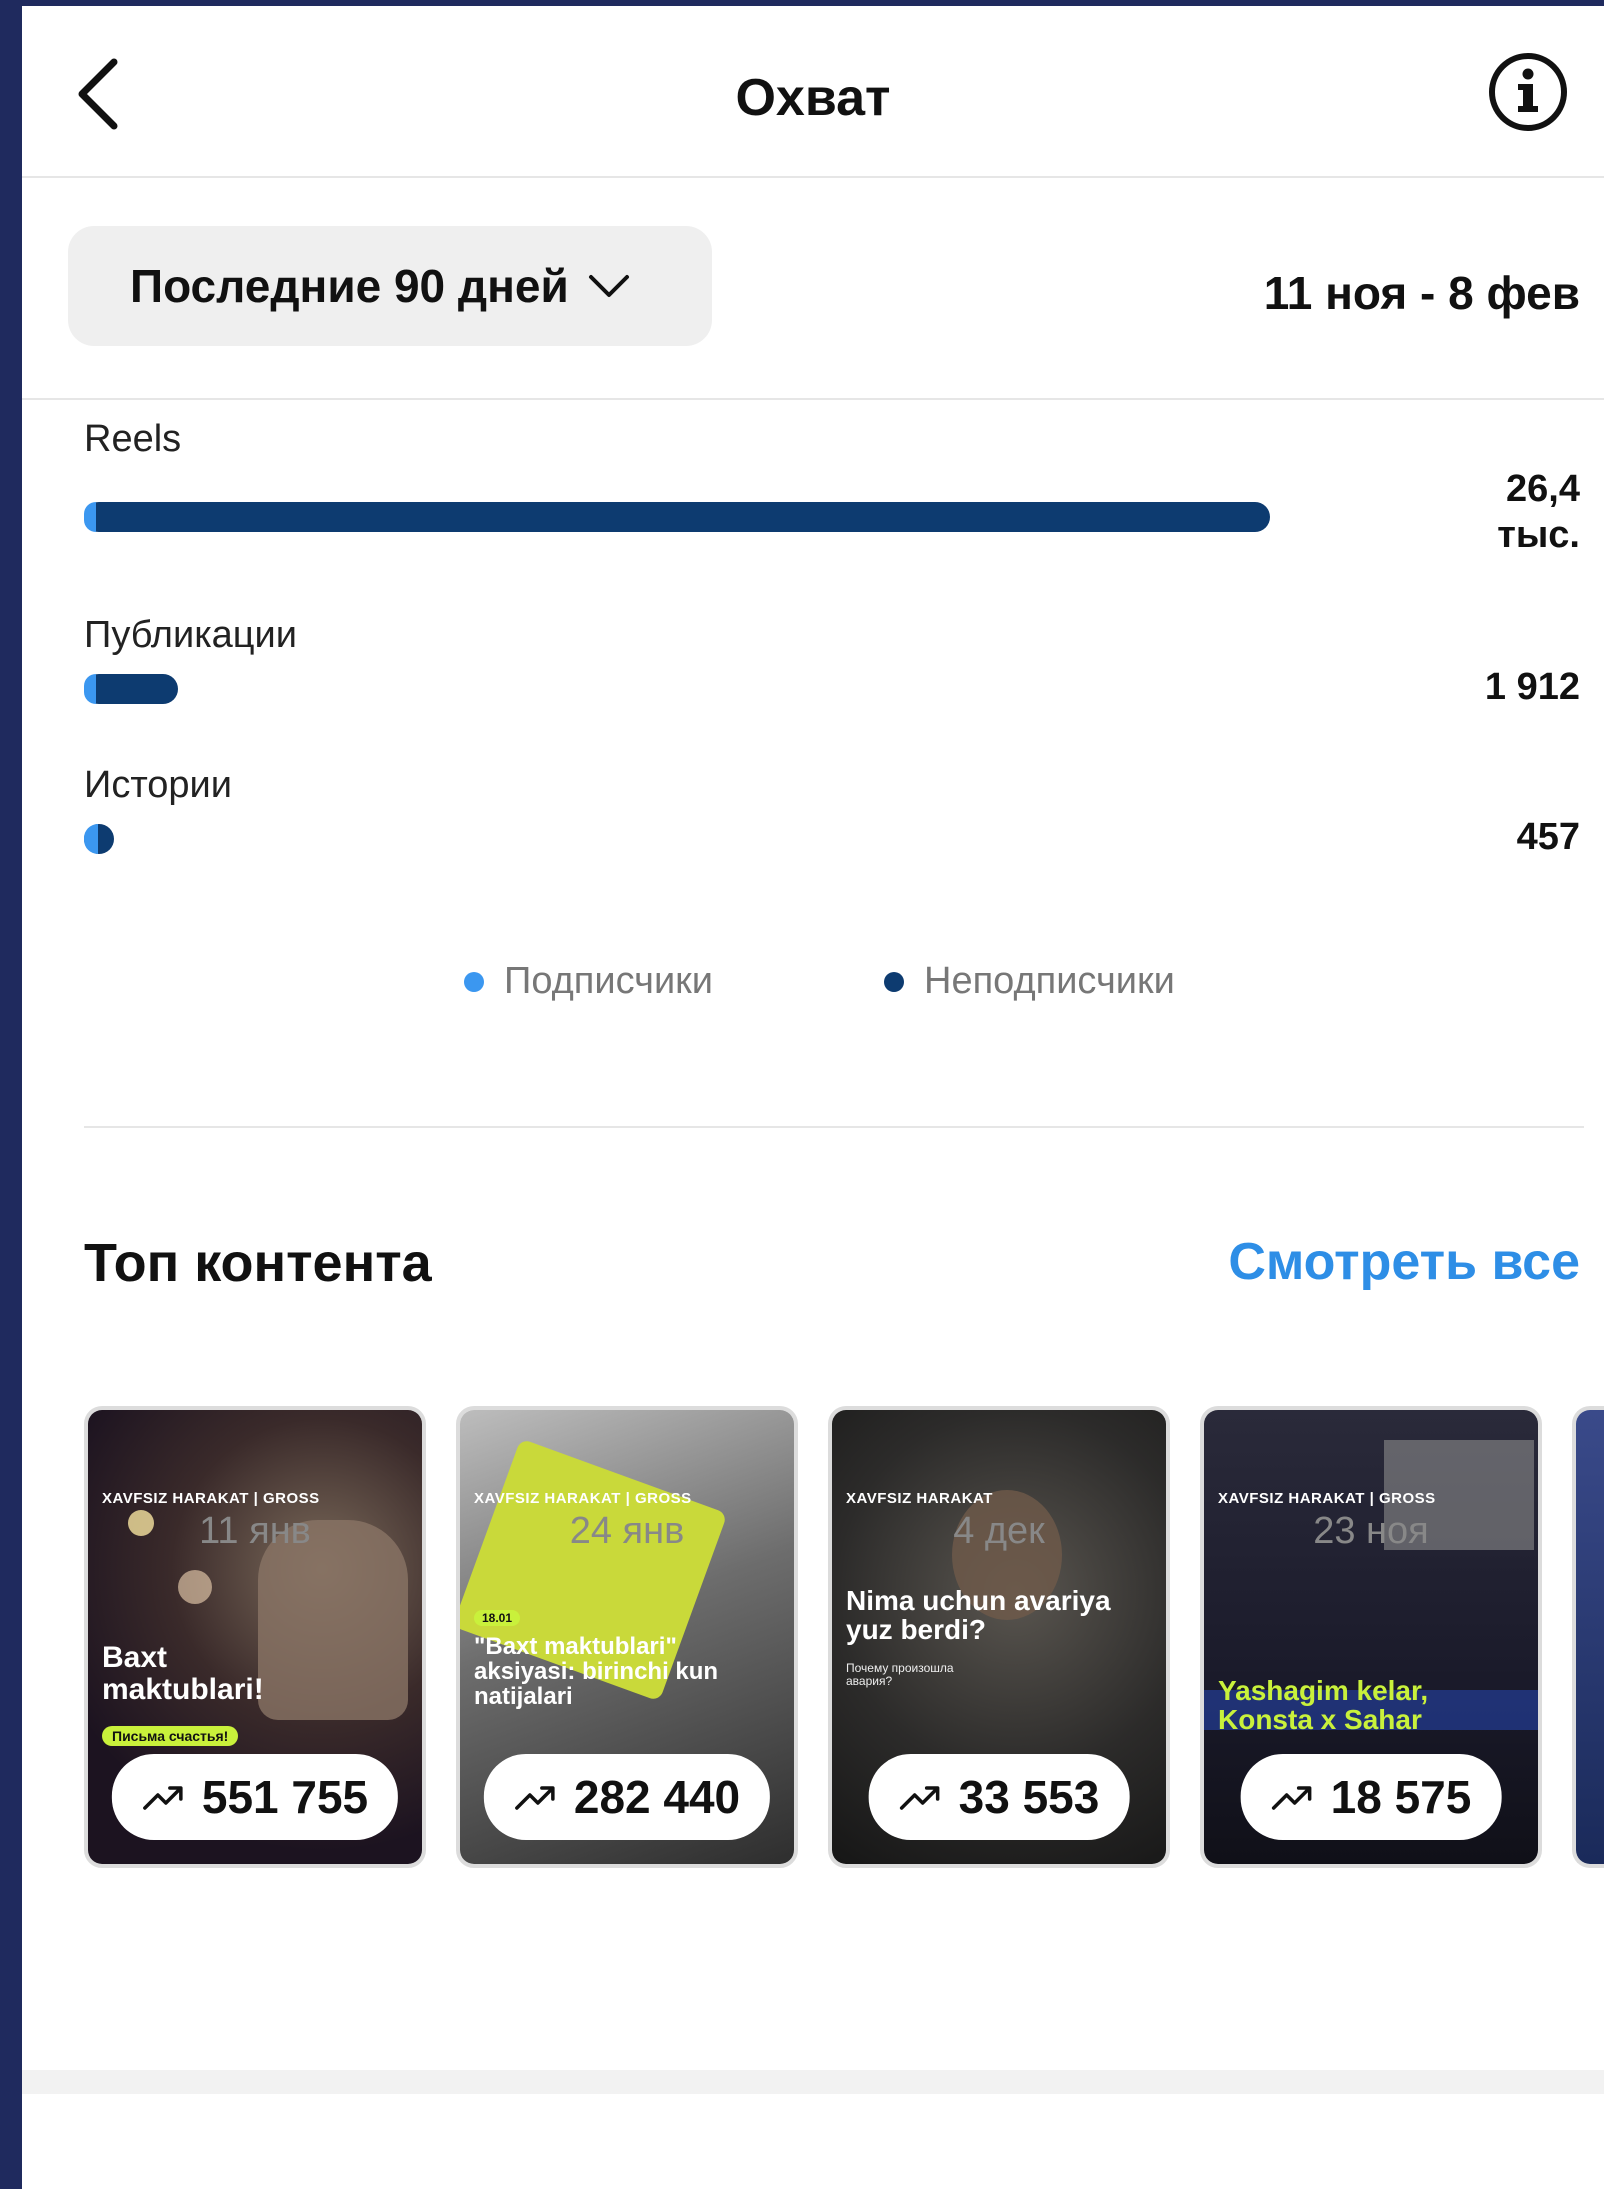 The image size is (1604, 2189). I want to click on metric-bar-reels, so click(689, 517).